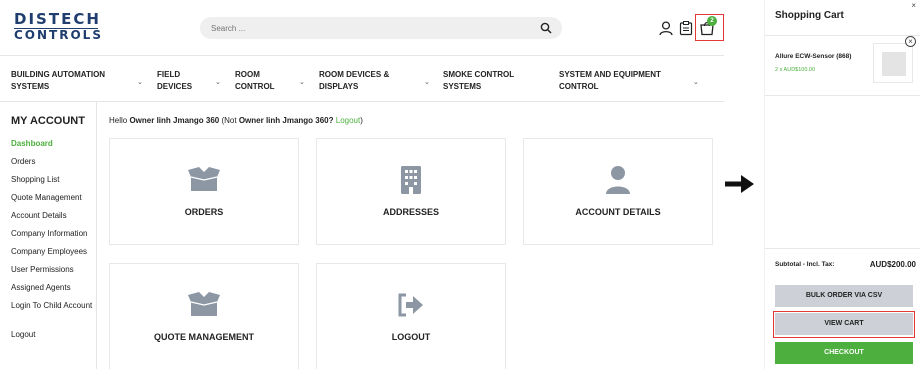 The image size is (920, 369). I want to click on hello-logout-link: Logout, so click(347, 120).